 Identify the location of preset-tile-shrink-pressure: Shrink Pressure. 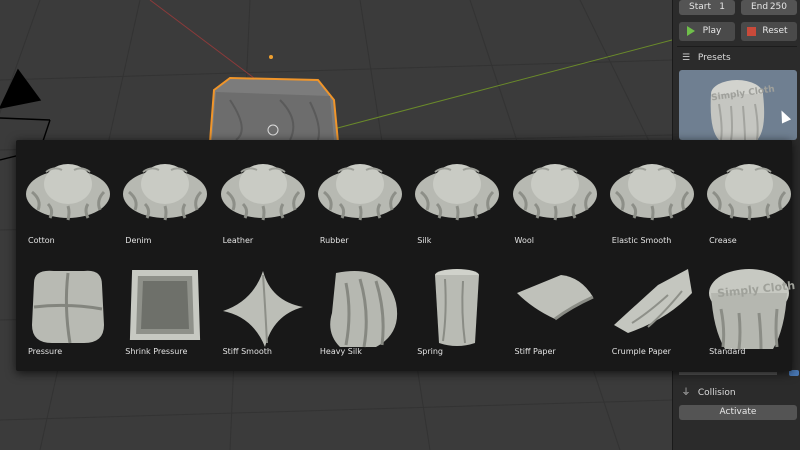
(165, 310).